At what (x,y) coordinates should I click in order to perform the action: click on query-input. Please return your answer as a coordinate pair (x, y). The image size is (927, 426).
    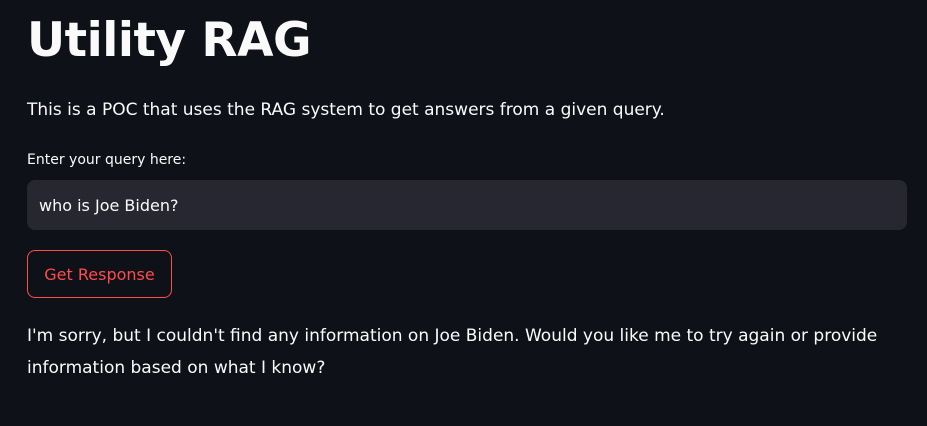
    Looking at the image, I should click on (467, 205).